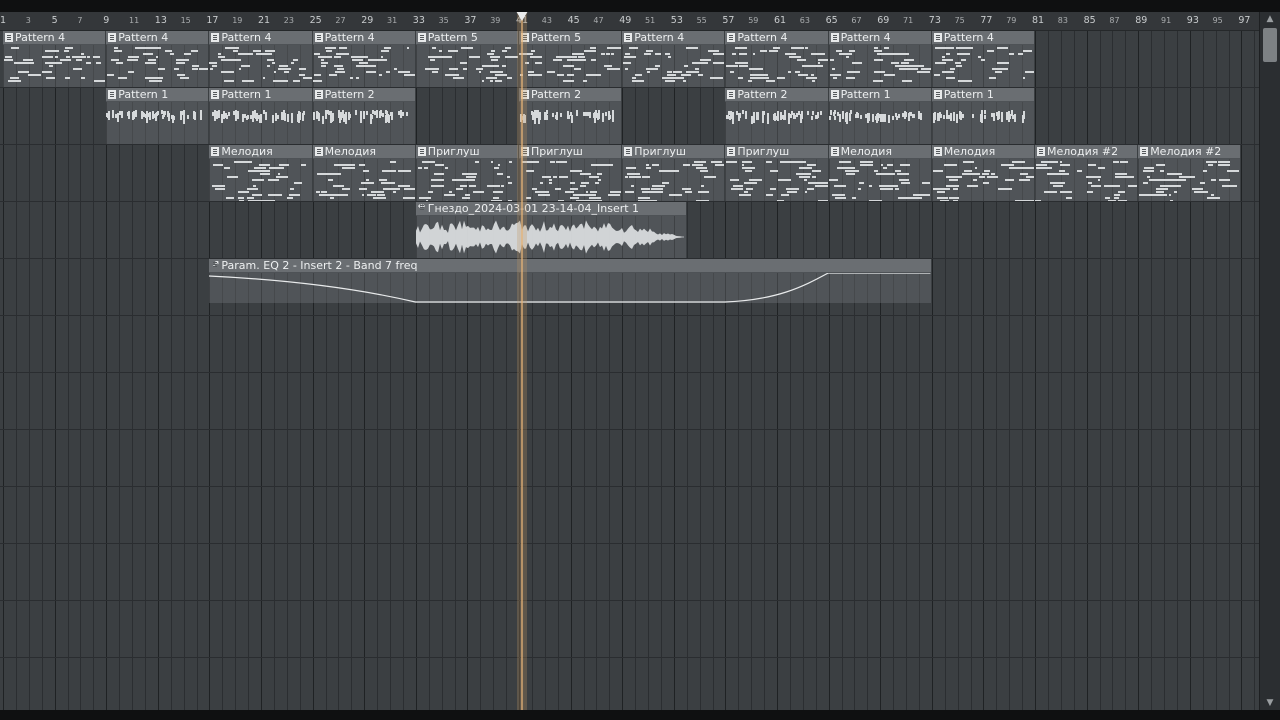 The height and width of the screenshot is (720, 1280). Describe the element at coordinates (570, 266) in the screenshot. I see `clip-header: ↗ Param. EQ 2 - Insert 2 - Band 7 freq` at that location.